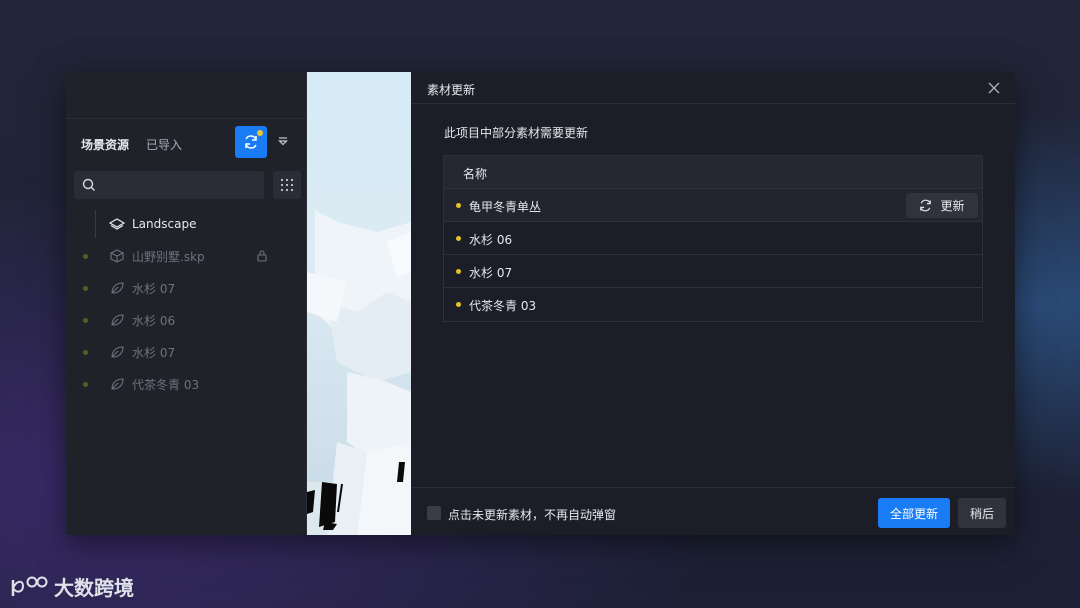 This screenshot has width=1080, height=608. What do you see at coordinates (117, 224) in the screenshot?
I see `layers-icon` at bounding box center [117, 224].